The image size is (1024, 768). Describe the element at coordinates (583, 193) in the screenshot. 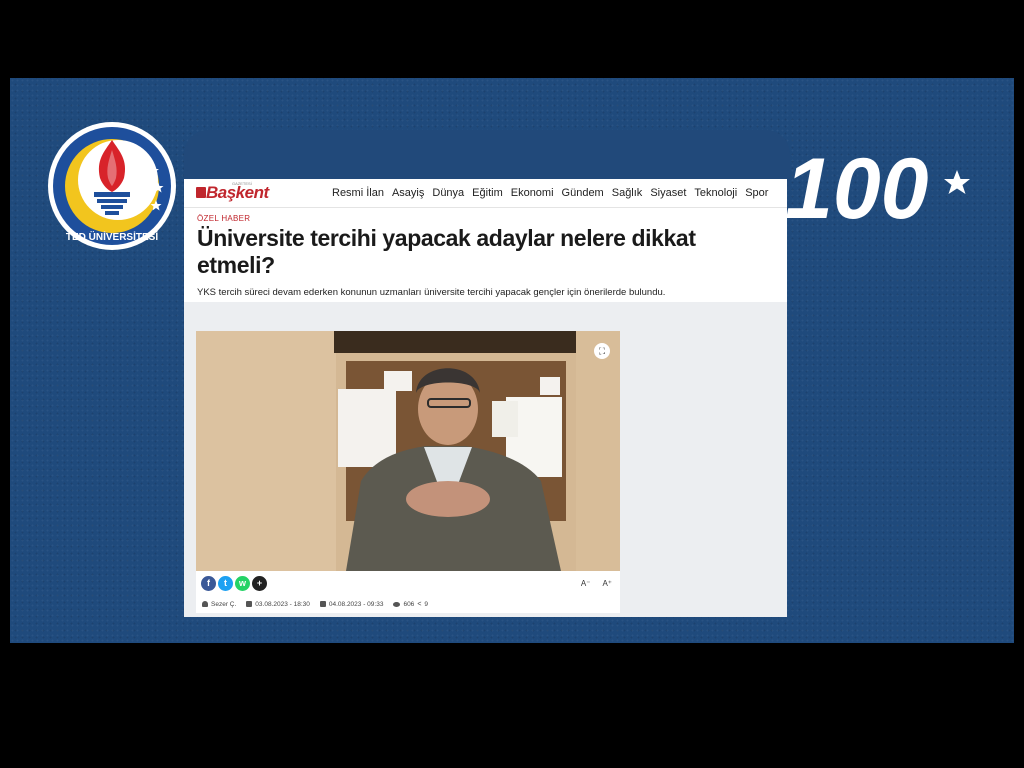

I see `nav-item-gundem: Gündem` at that location.